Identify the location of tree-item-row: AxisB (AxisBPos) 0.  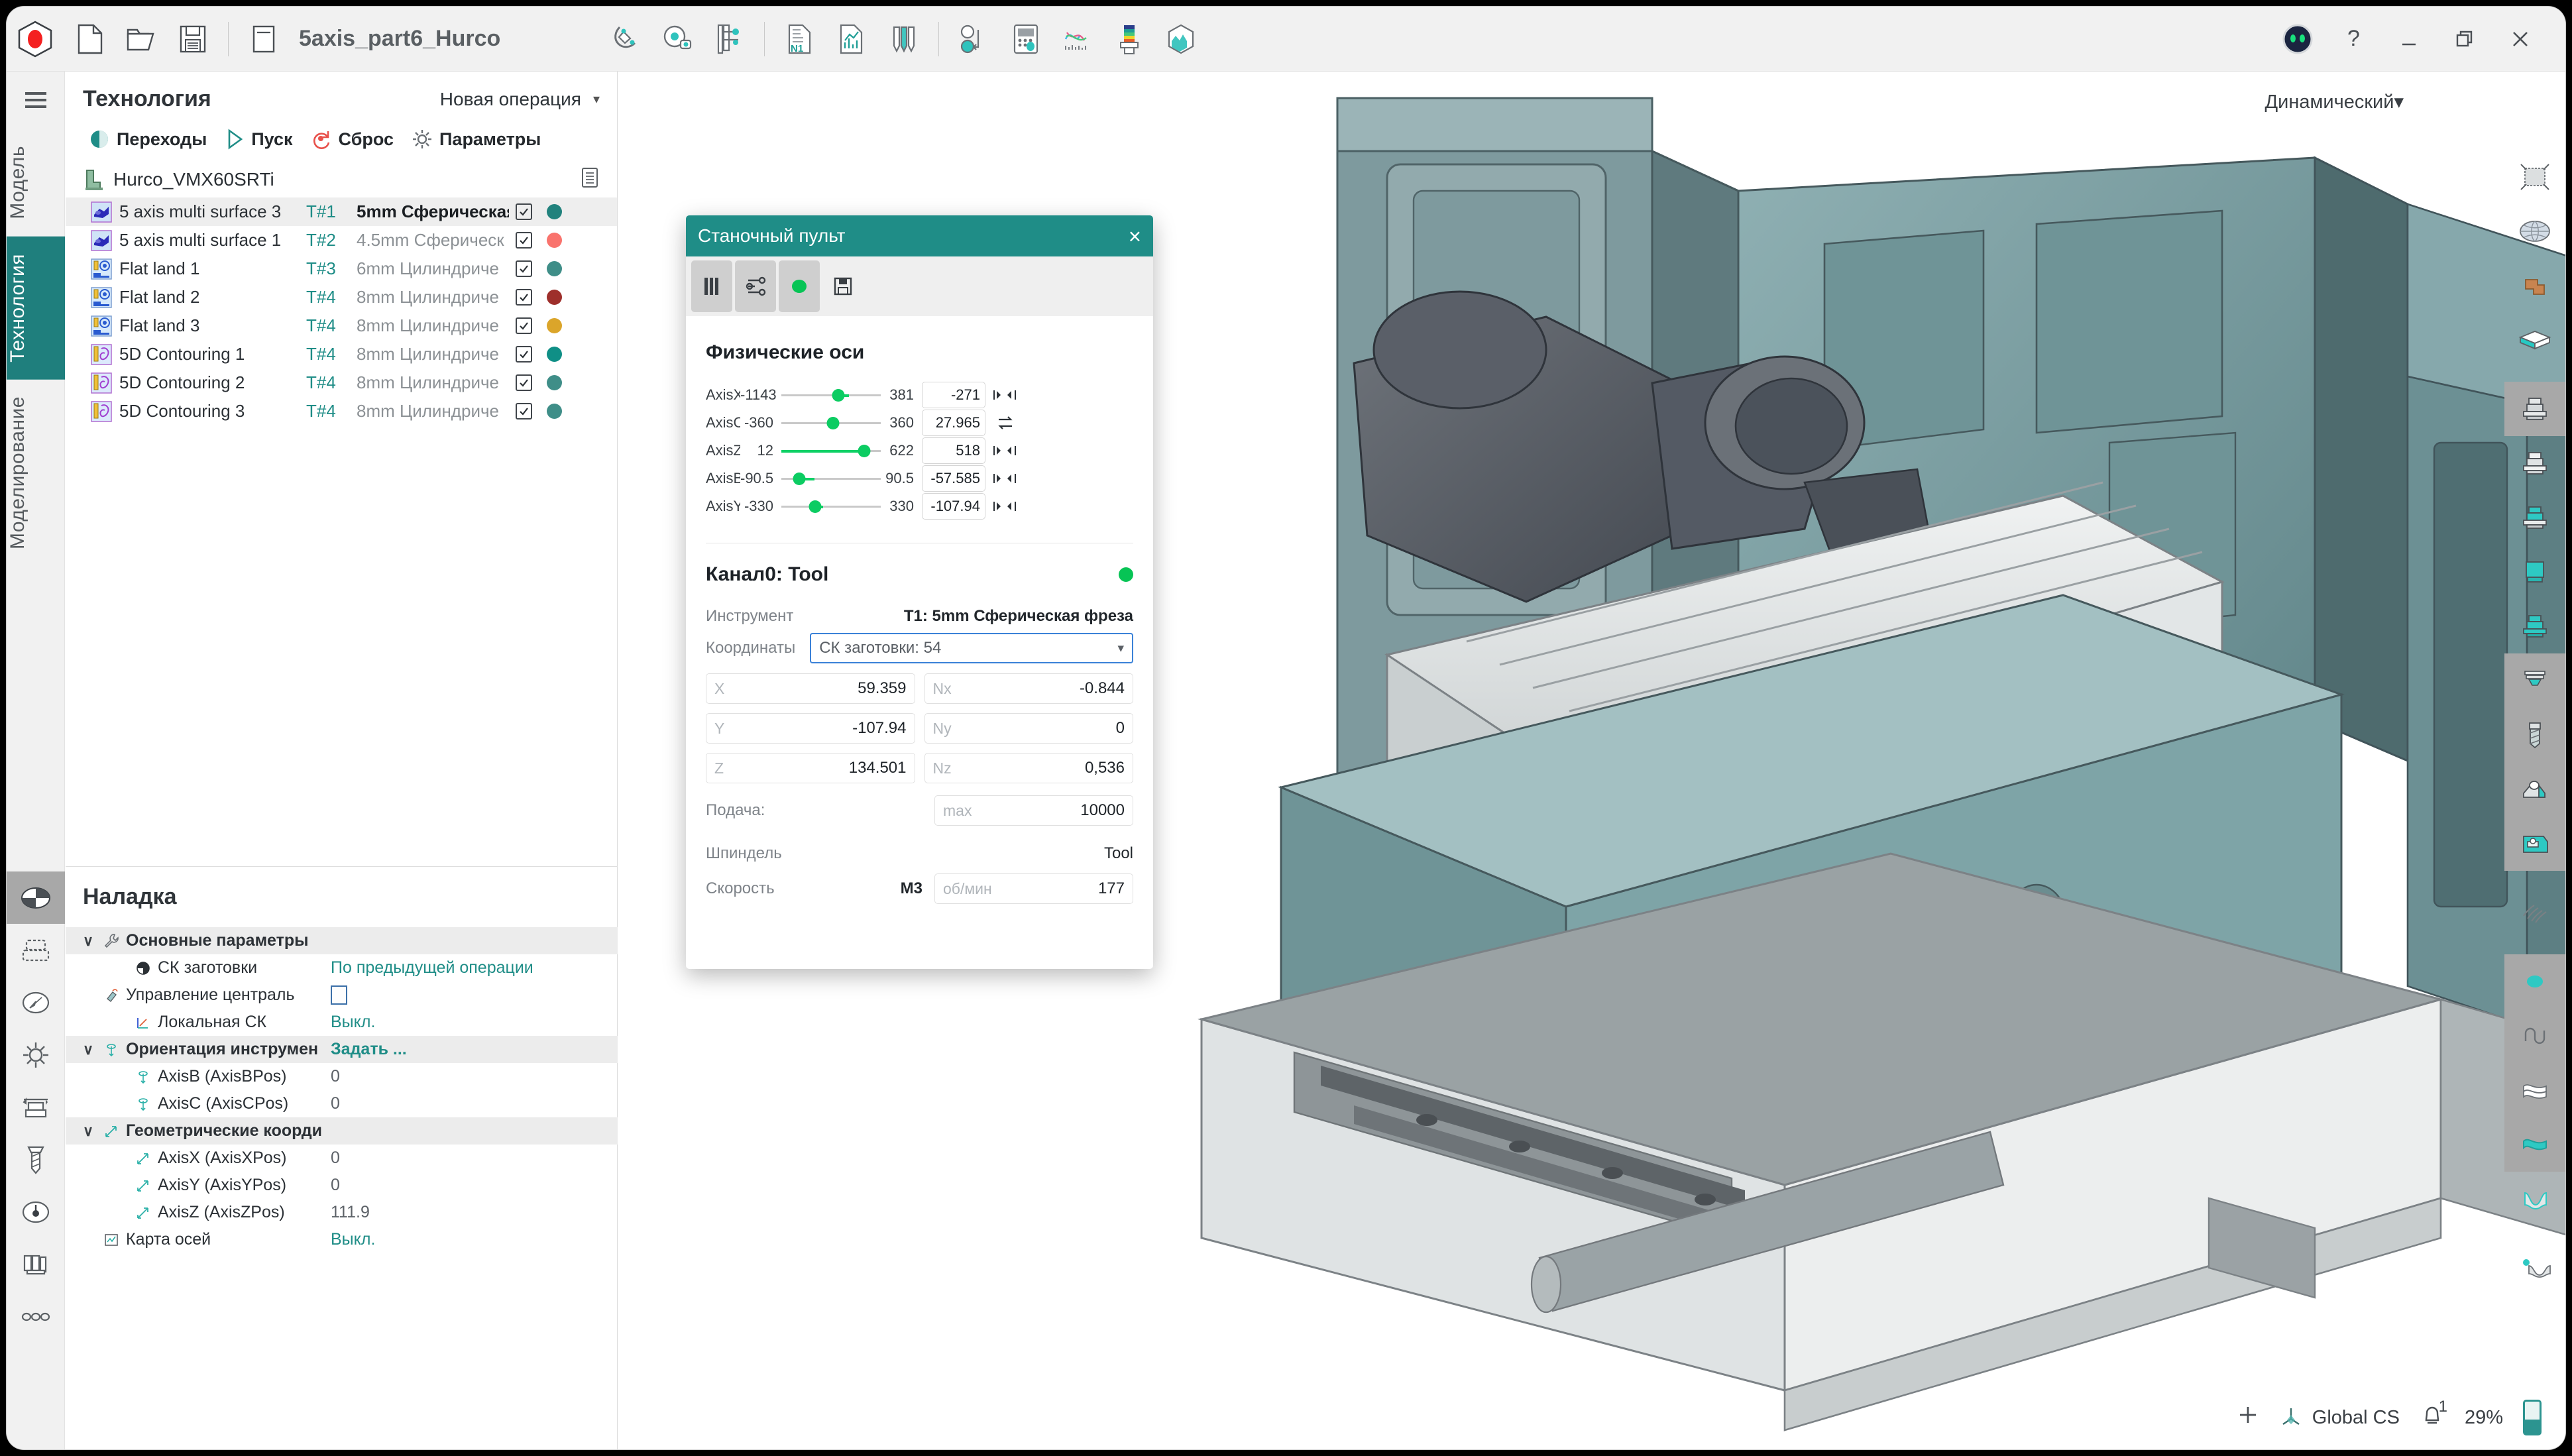
(342, 1076).